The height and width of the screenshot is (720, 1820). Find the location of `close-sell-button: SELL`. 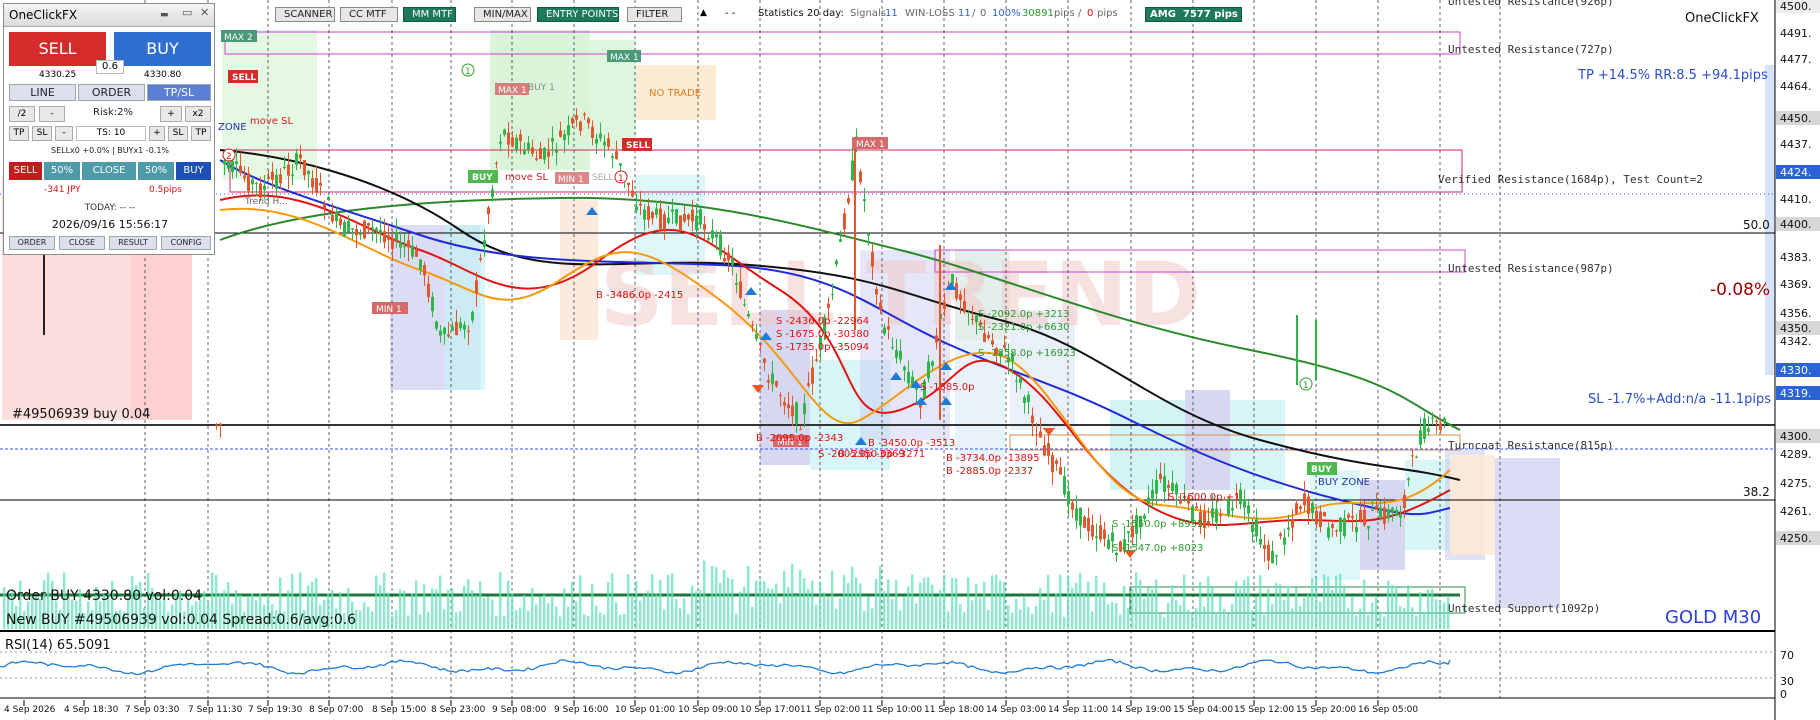

close-sell-button: SELL is located at coordinates (25, 171).